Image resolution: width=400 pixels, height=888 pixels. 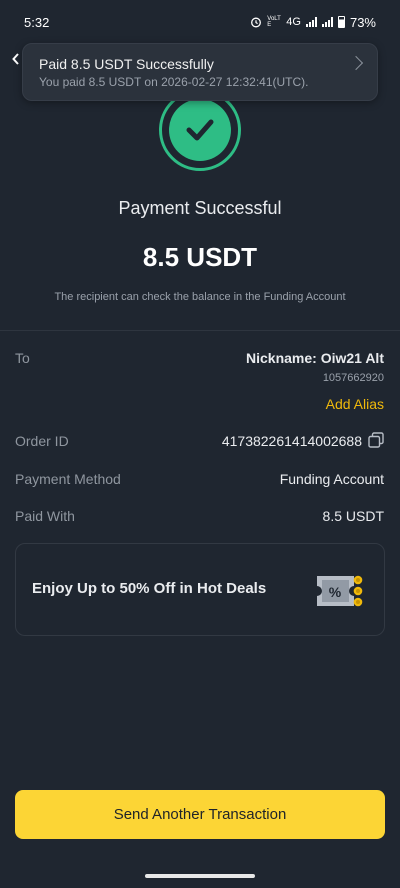 What do you see at coordinates (68, 479) in the screenshot?
I see `payment-method-label: Payment Method` at bounding box center [68, 479].